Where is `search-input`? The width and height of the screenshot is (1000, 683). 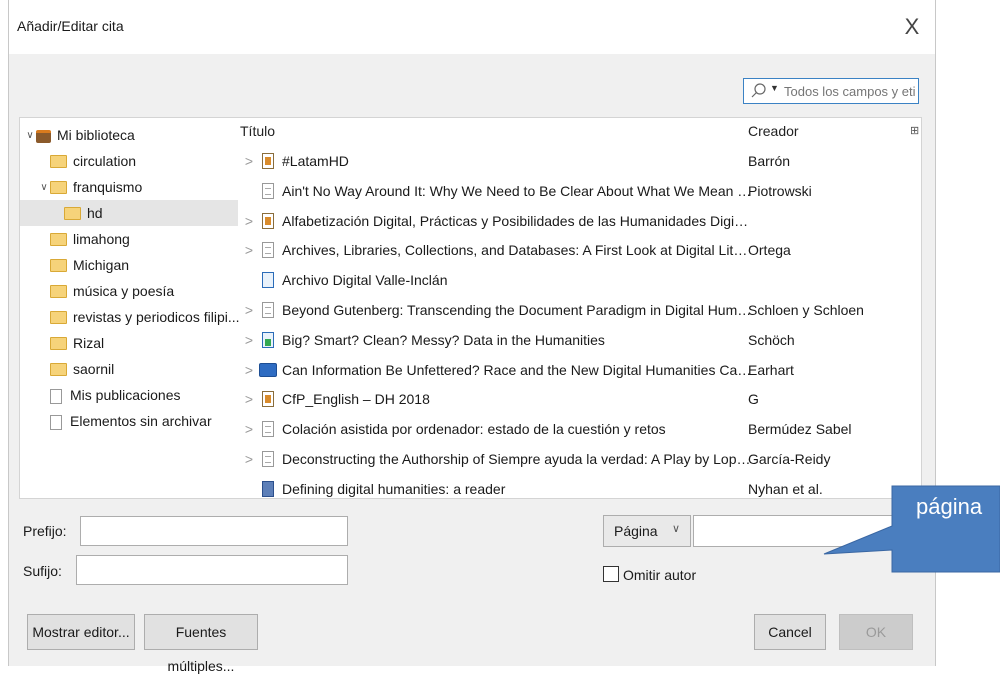 search-input is located at coordinates (850, 91).